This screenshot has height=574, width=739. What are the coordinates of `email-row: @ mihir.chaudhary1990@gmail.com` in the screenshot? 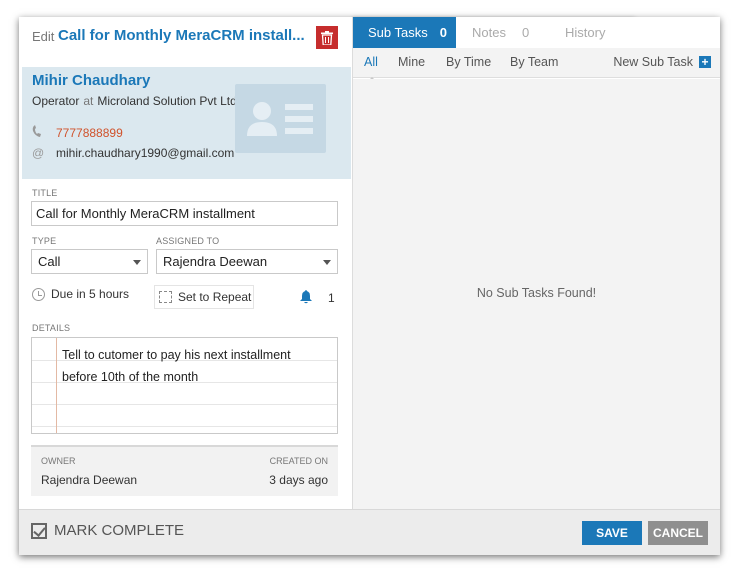 It's located at (133, 153).